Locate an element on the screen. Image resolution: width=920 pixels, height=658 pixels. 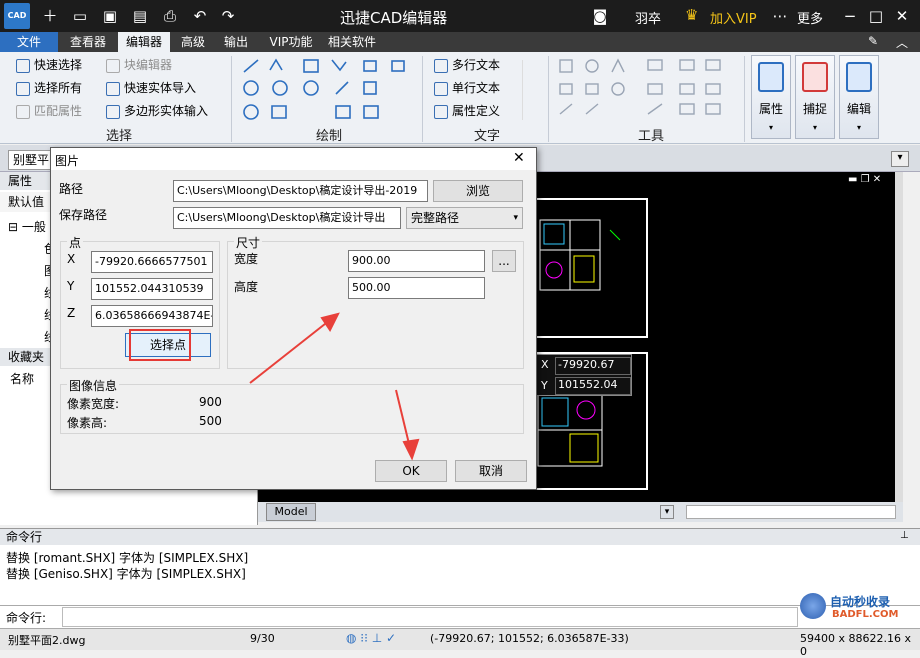
x-label: X is located at coordinates (71, 259).